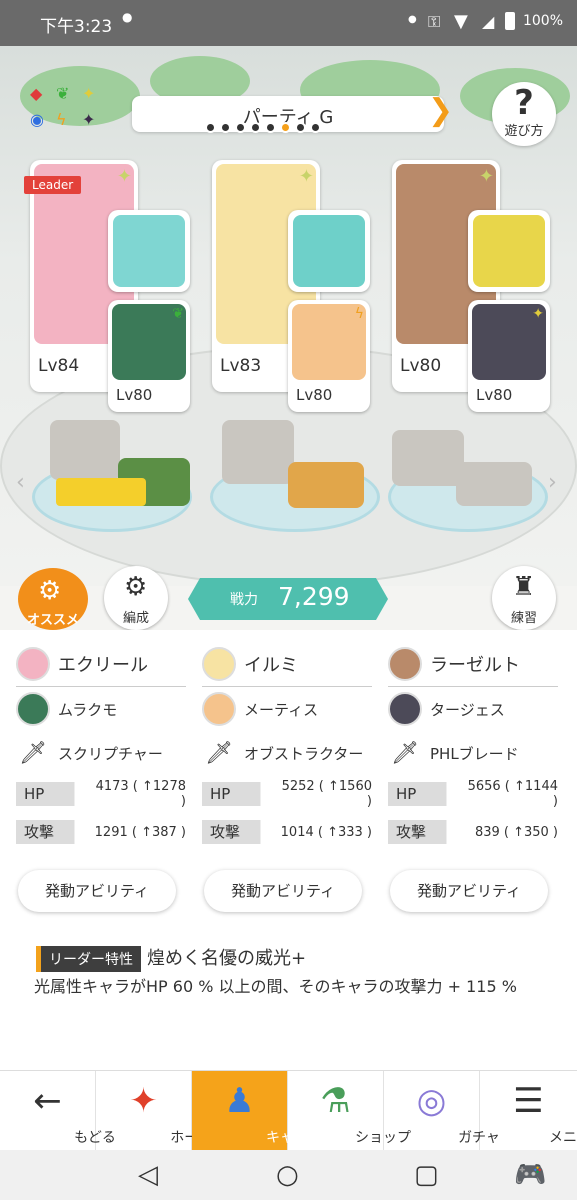 This screenshot has height=1200, width=577. I want to click on character-name: イルミ, so click(271, 665).